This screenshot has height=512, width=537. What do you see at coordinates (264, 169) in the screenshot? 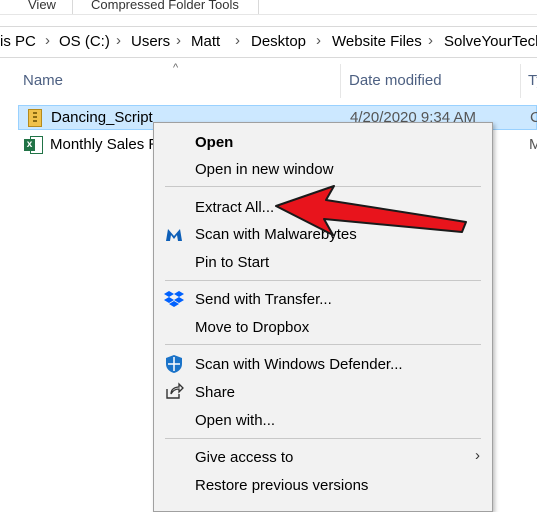
I see `menu-item-open-new-window: Open in new window` at bounding box center [264, 169].